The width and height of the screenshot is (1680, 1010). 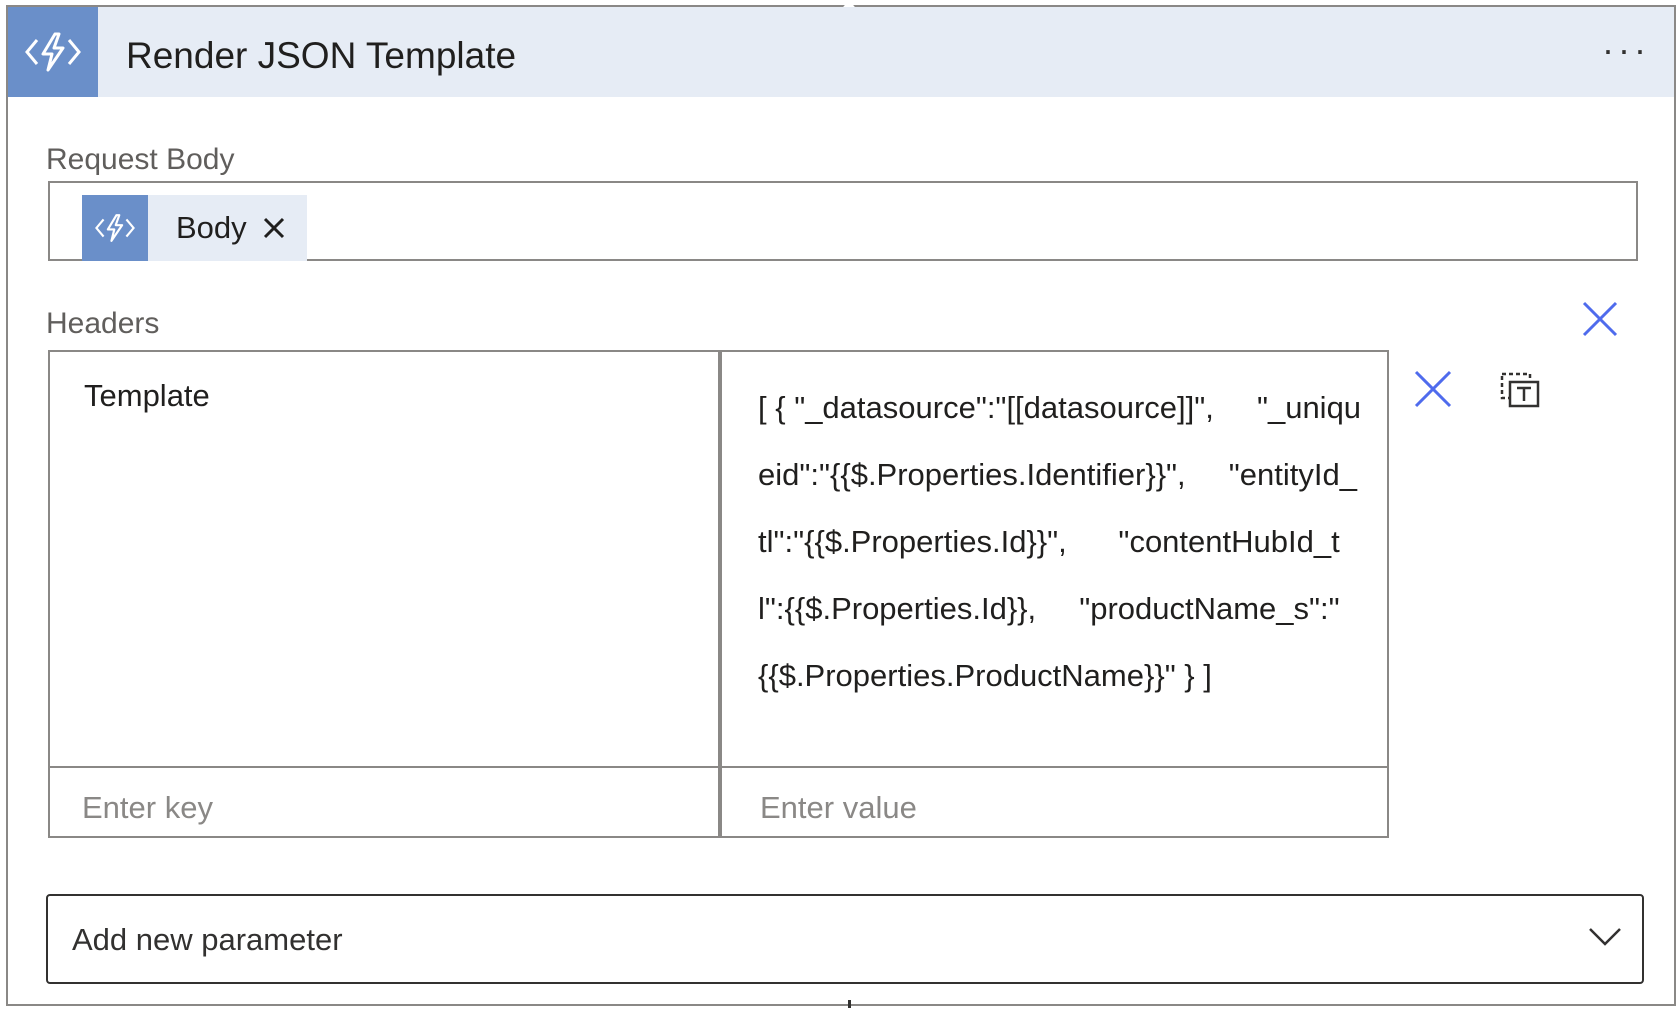 What do you see at coordinates (1433, 391) in the screenshot?
I see `remove-row-icon` at bounding box center [1433, 391].